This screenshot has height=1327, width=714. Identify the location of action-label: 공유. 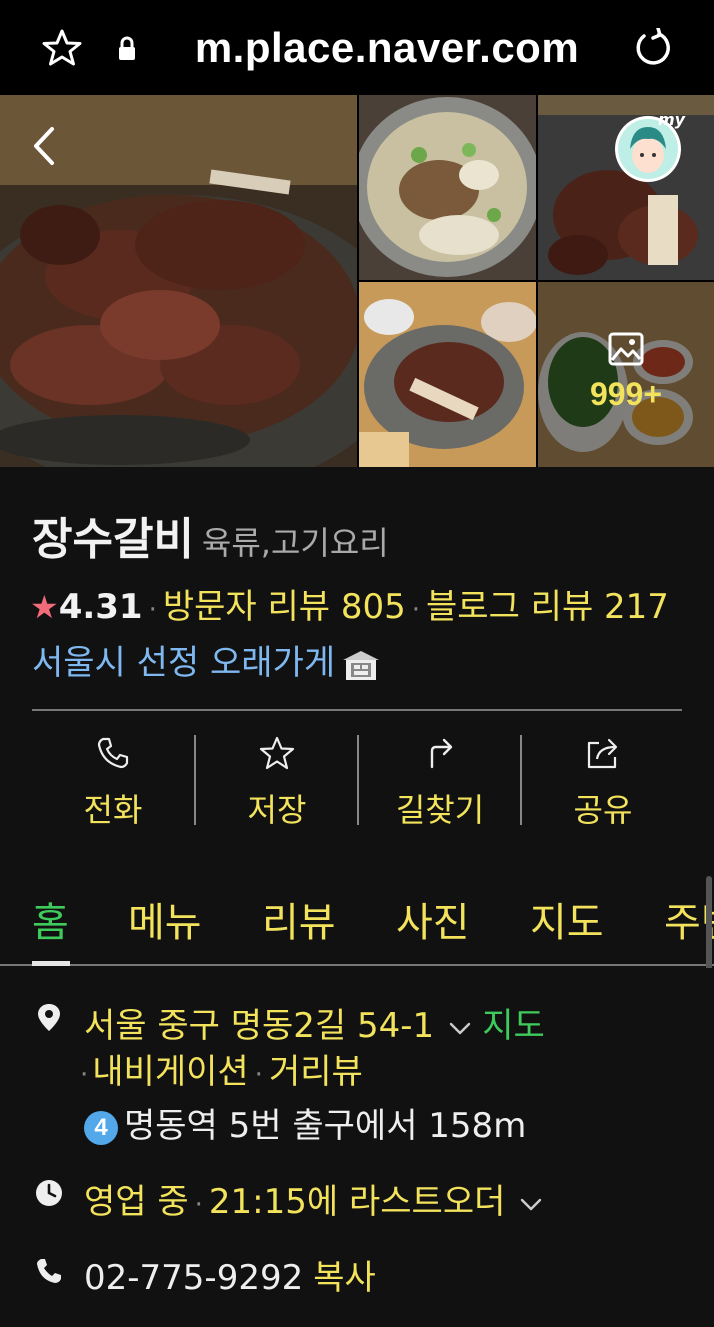
(603, 810).